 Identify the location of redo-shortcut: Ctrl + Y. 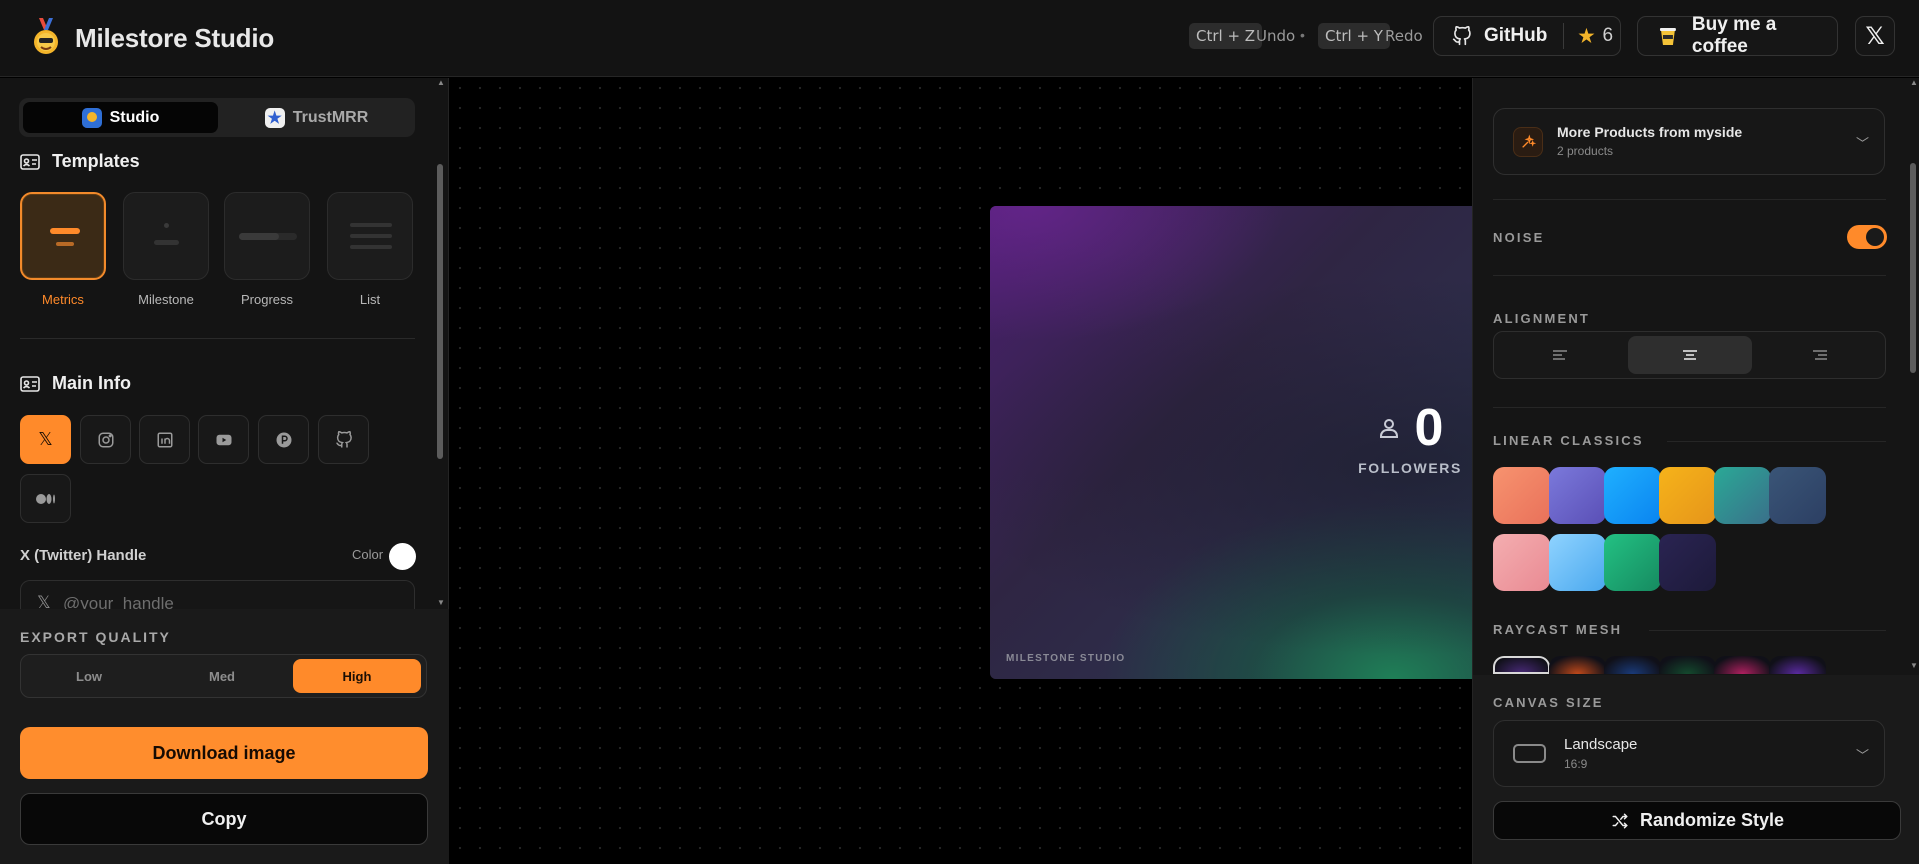
(1354, 36).